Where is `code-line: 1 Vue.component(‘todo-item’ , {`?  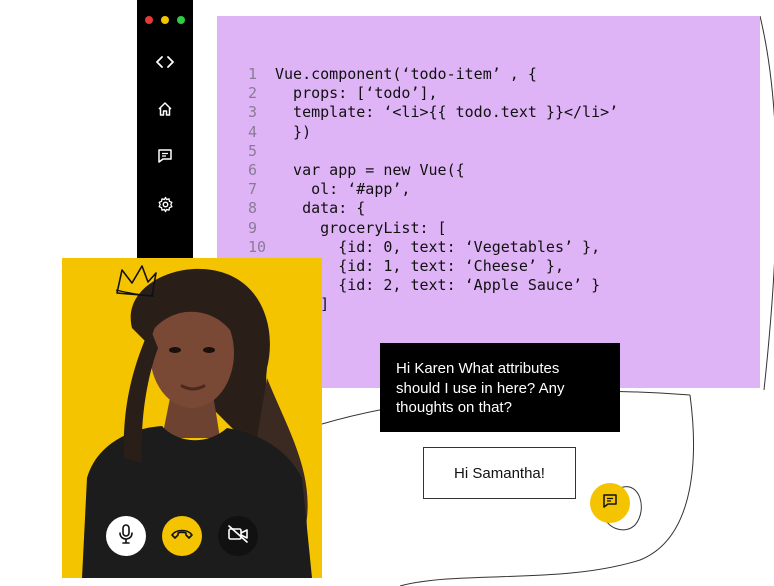 code-line: 1 Vue.component(‘todo-item’ , { is located at coordinates (433, 74).